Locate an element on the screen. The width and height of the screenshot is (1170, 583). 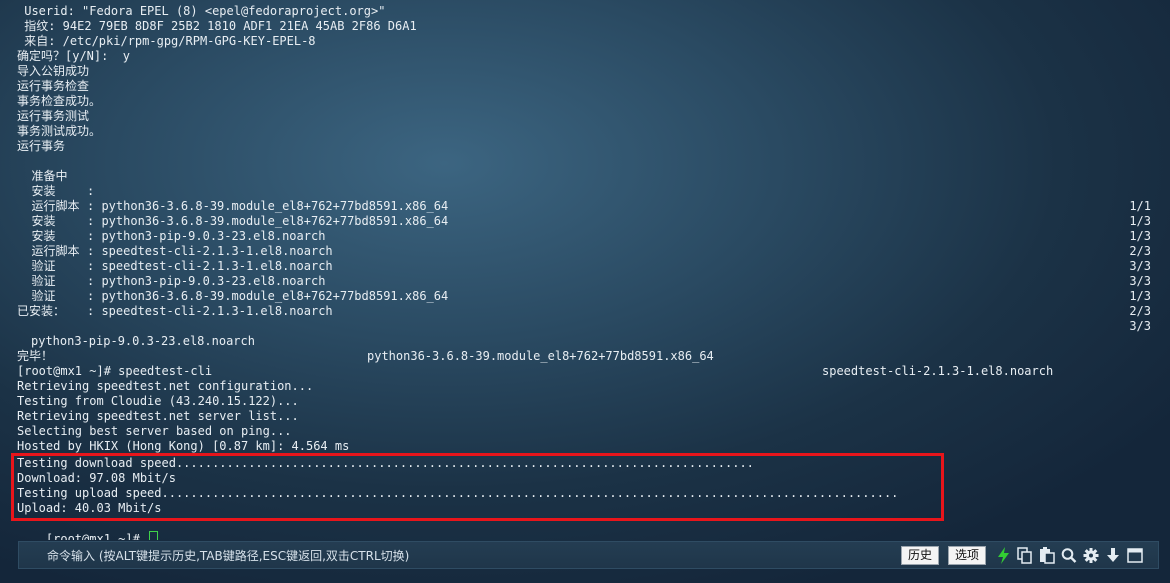
highlight-box is located at coordinates (477, 487).